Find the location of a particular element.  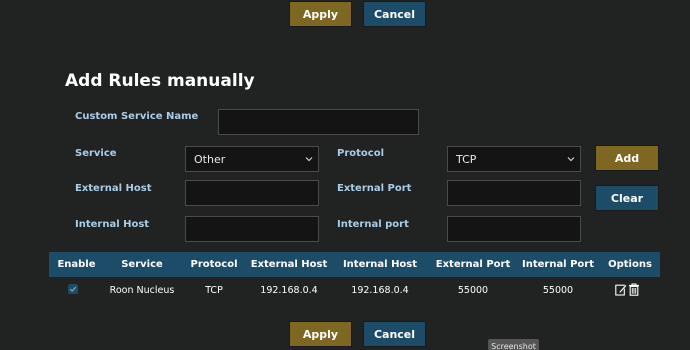

protocol-select: TCP is located at coordinates (514, 159).